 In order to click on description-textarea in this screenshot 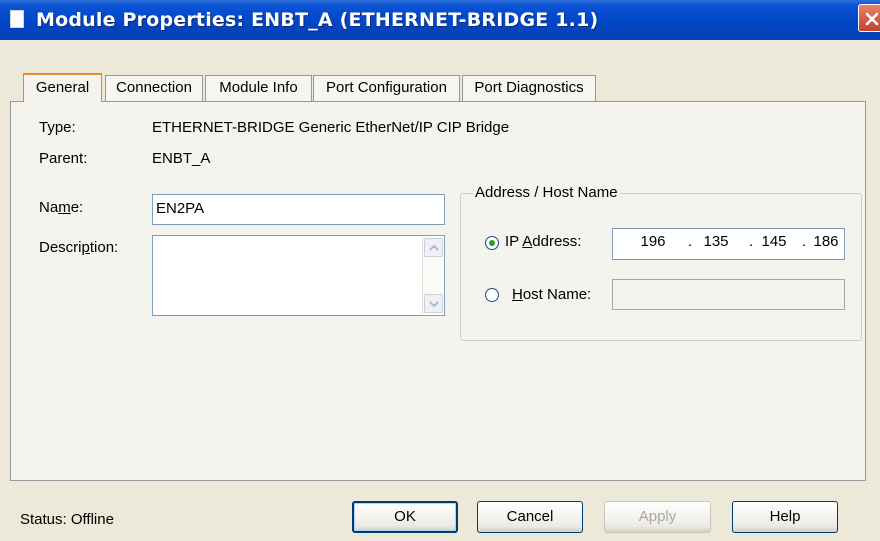, I will do `click(298, 275)`.